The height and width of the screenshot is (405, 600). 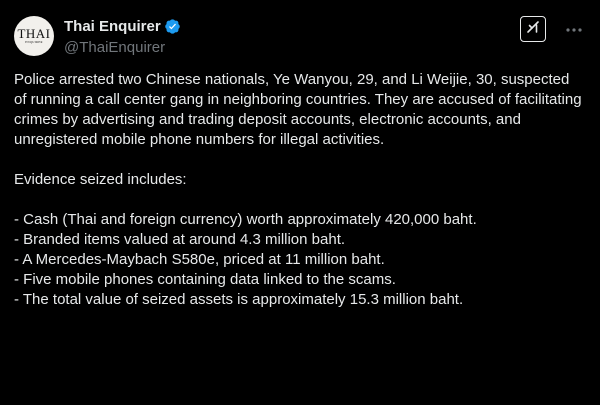 I want to click on evidence-heading: Evidence seized includes:, so click(x=100, y=179).